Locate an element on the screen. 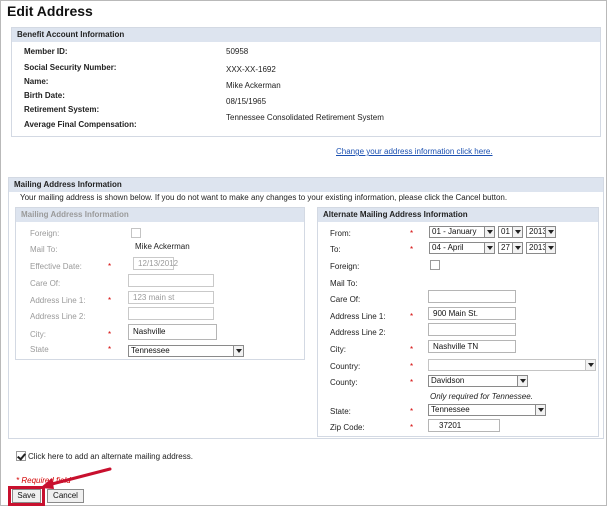 Image resolution: width=607 pixels, height=506 pixels. alt-address1-label: Address Line 1: is located at coordinates (358, 316).